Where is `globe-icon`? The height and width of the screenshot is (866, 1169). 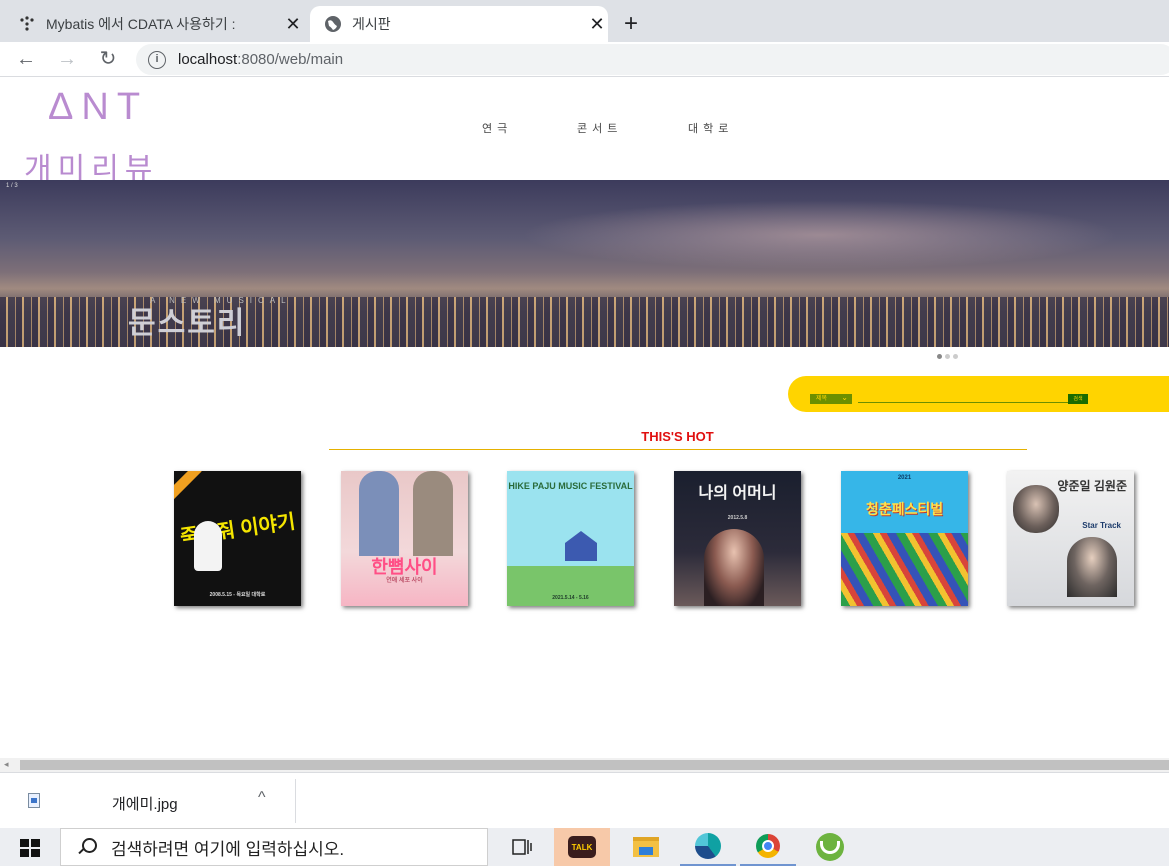
globe-icon is located at coordinates (333, 24).